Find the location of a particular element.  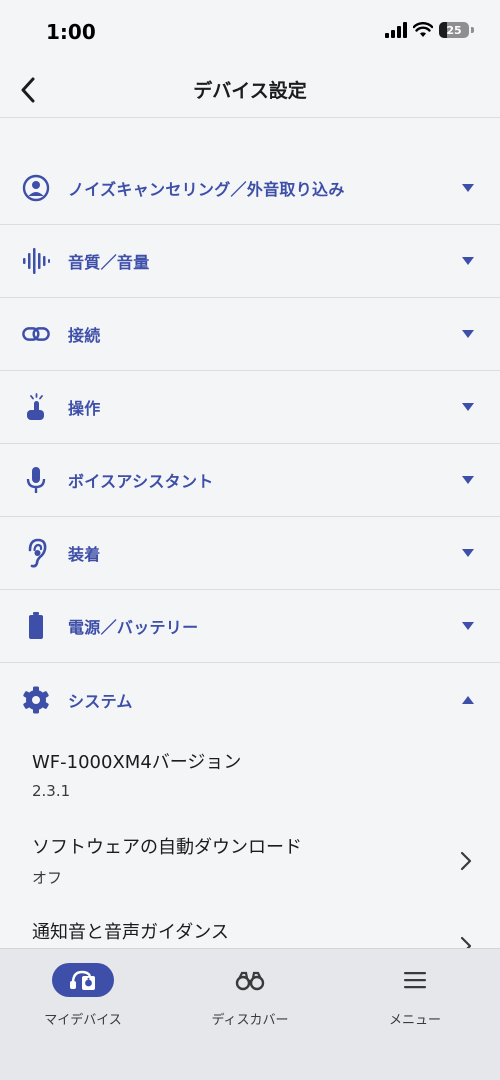

section-wearing: 装着 is located at coordinates (250, 553).